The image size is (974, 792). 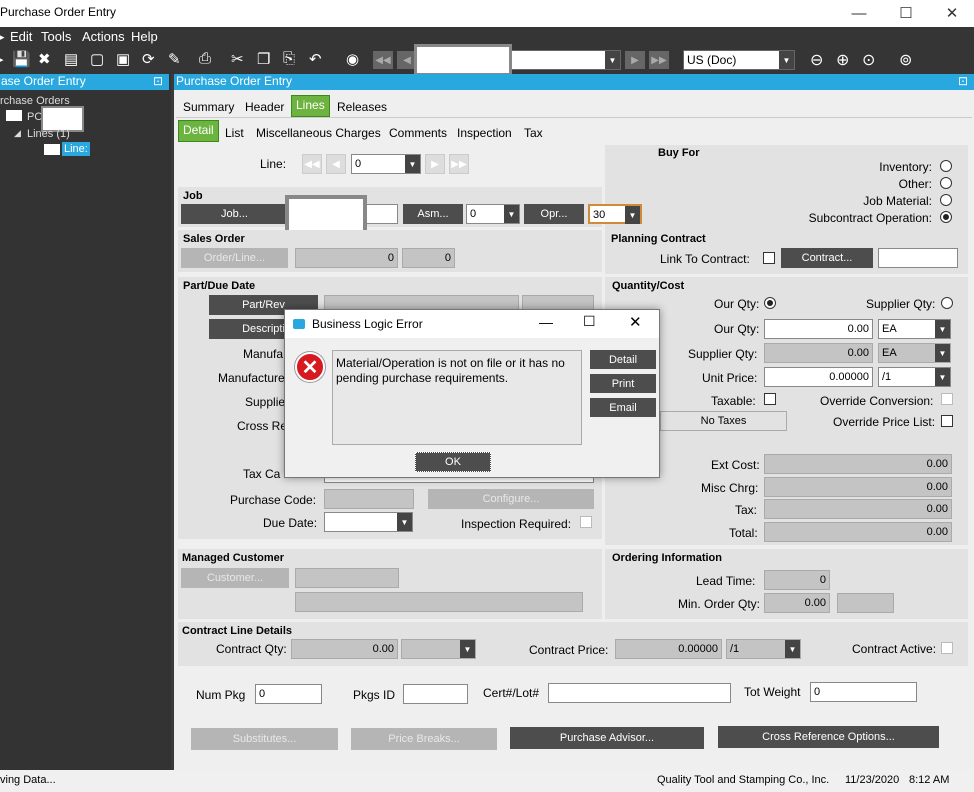 I want to click on subtab-tax: Tax, so click(x=533, y=133).